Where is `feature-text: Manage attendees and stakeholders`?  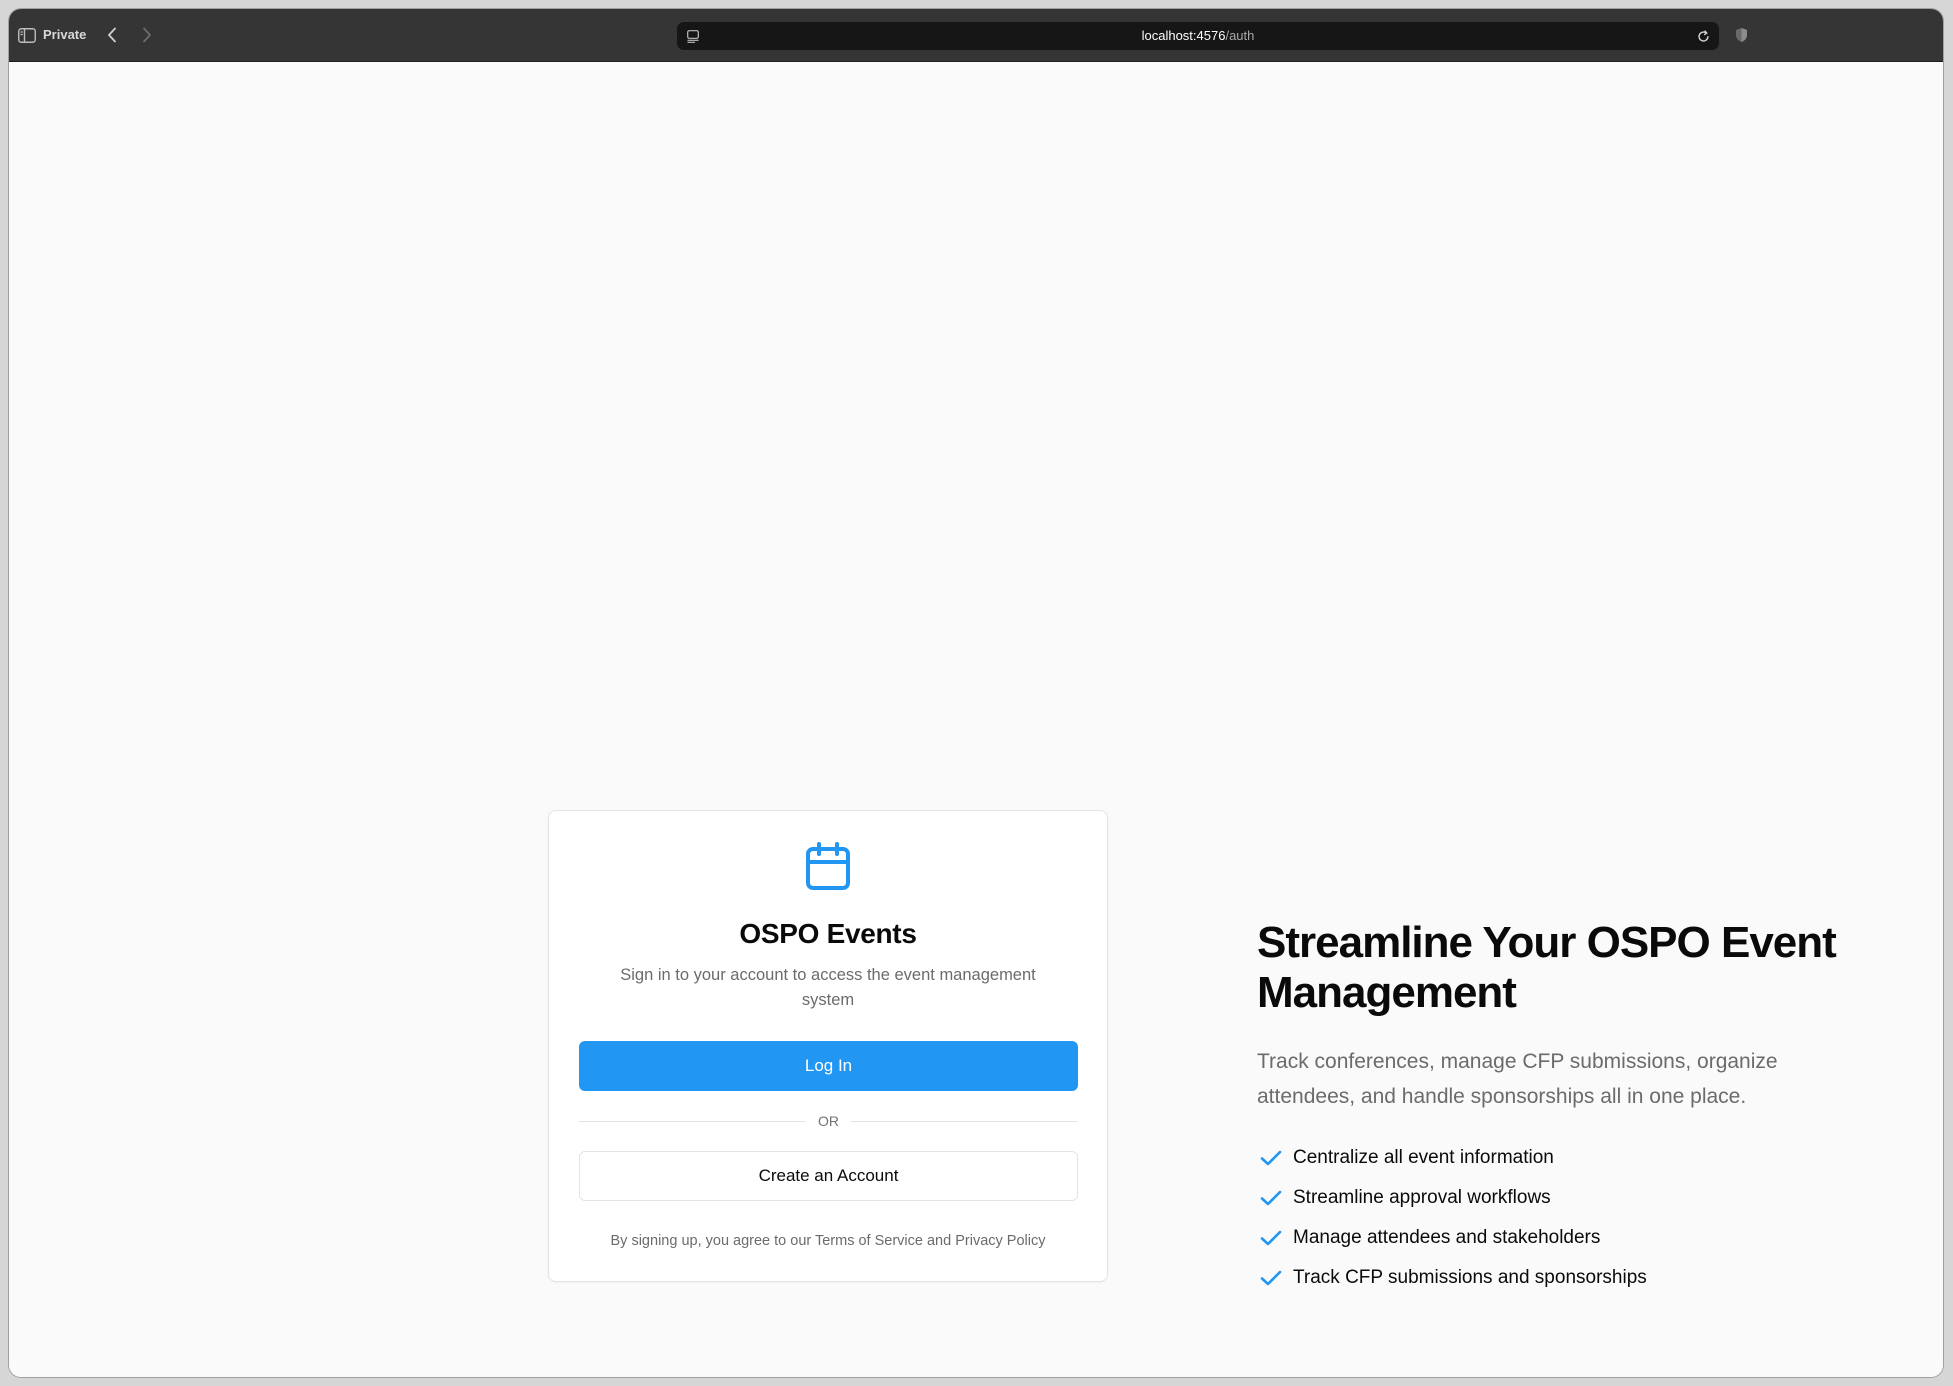
feature-text: Manage attendees and stakeholders is located at coordinates (1447, 1237).